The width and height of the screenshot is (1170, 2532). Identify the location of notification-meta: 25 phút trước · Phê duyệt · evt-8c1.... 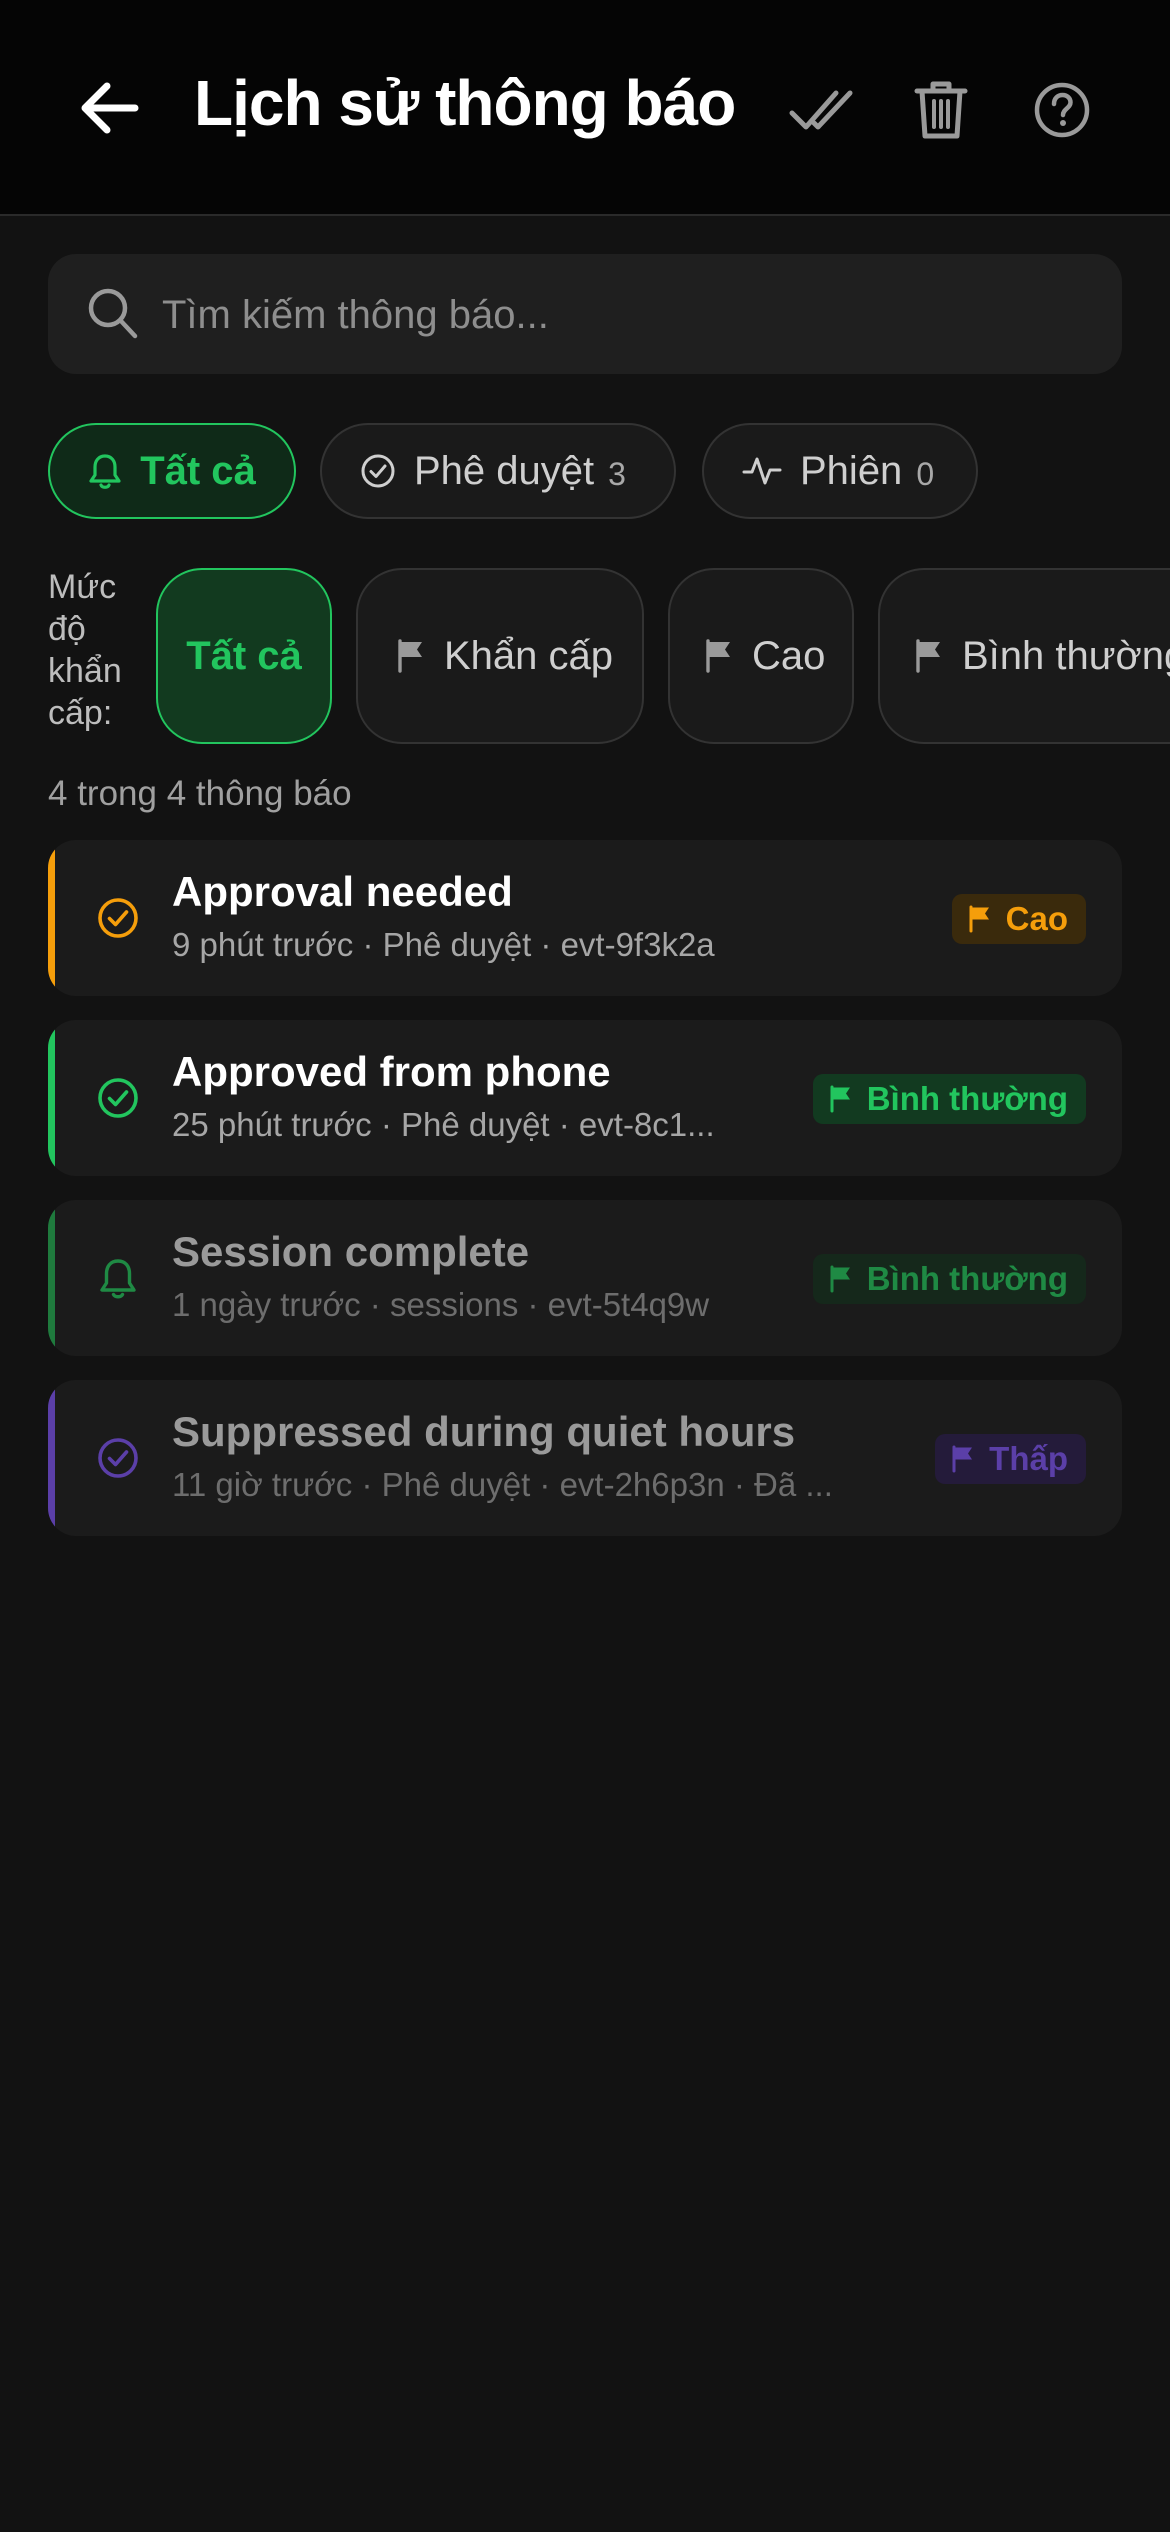
(443, 1124).